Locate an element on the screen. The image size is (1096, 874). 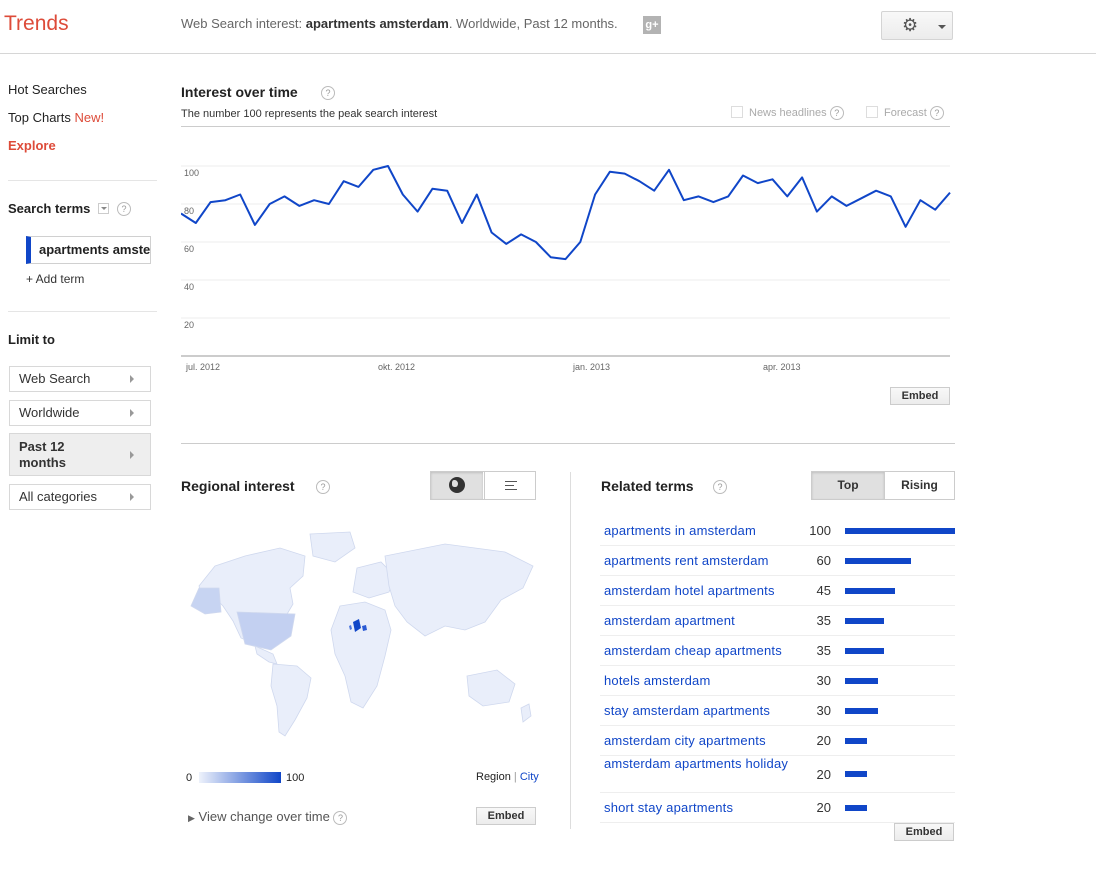
limit-category: All categories is located at coordinates (80, 497).